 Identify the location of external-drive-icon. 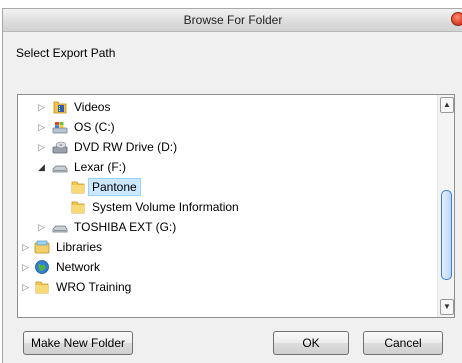
(60, 227).